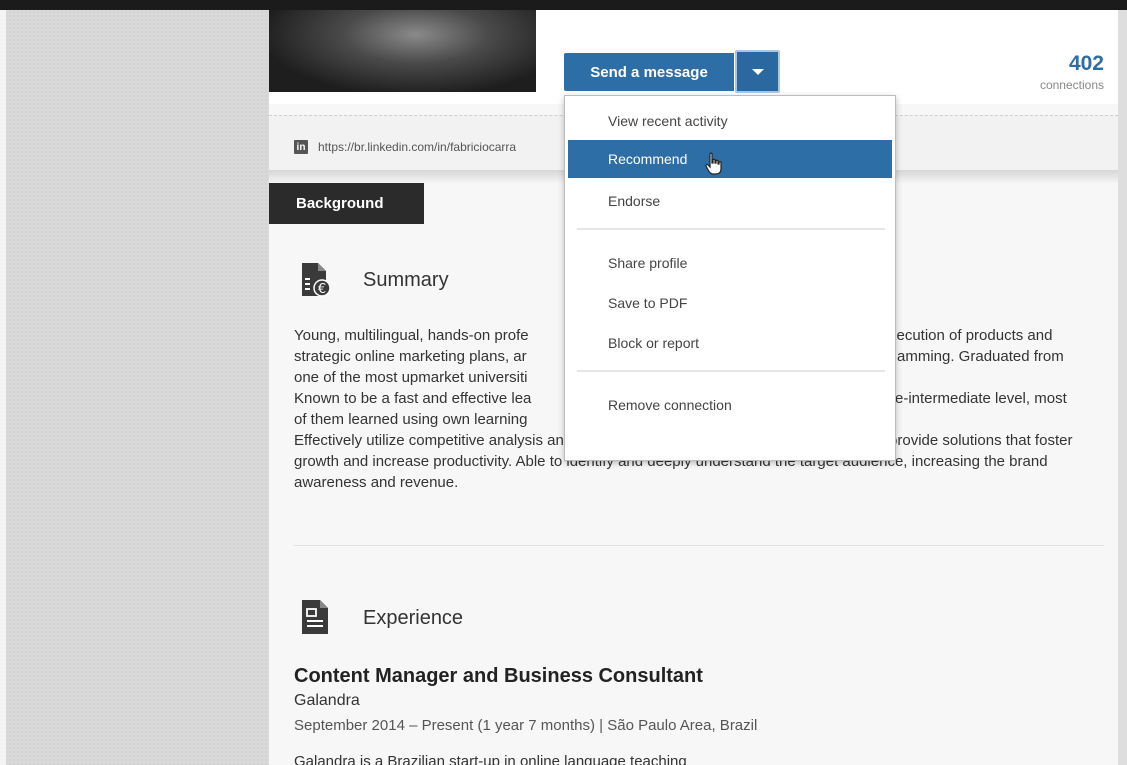 The image size is (1127, 765). I want to click on menu-item-recommend: Recommend, so click(730, 159).